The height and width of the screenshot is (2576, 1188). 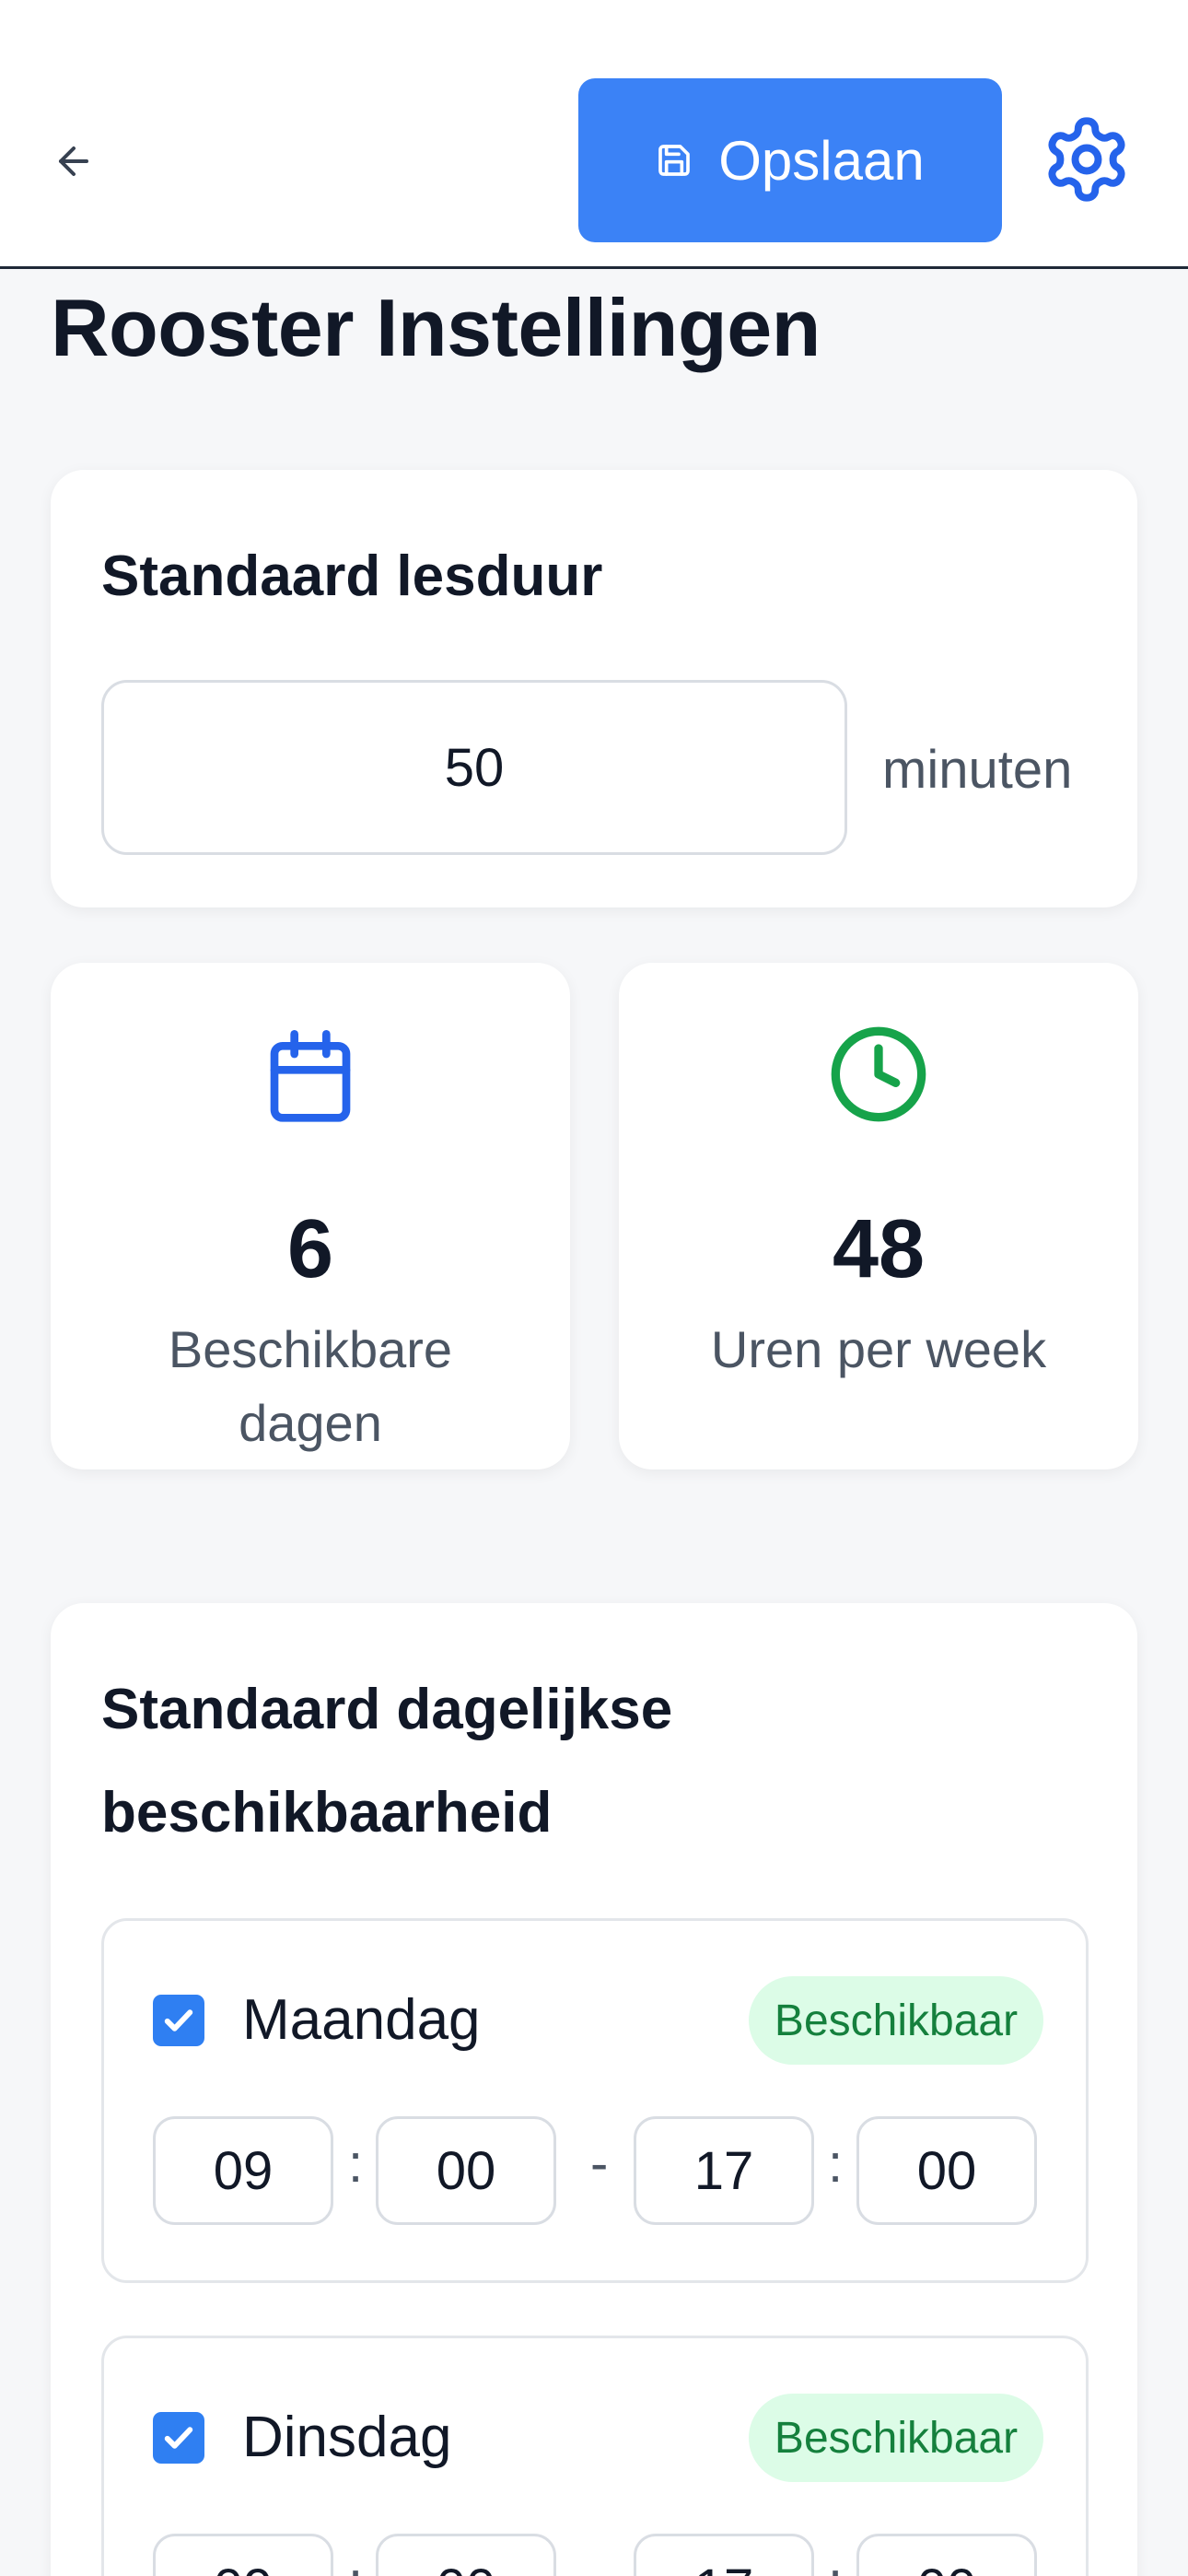 I want to click on save-button: Opslaan, so click(x=790, y=160).